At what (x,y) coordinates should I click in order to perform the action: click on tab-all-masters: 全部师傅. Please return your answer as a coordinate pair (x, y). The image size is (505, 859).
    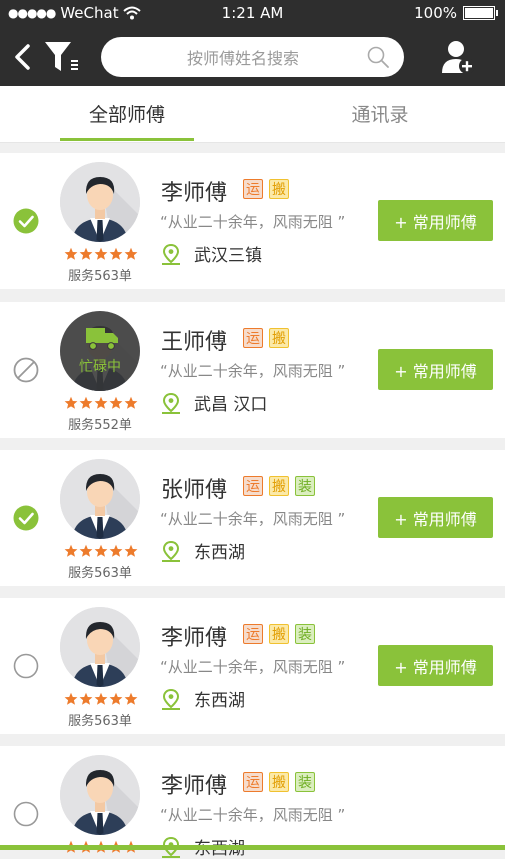
    Looking at the image, I should click on (127, 113).